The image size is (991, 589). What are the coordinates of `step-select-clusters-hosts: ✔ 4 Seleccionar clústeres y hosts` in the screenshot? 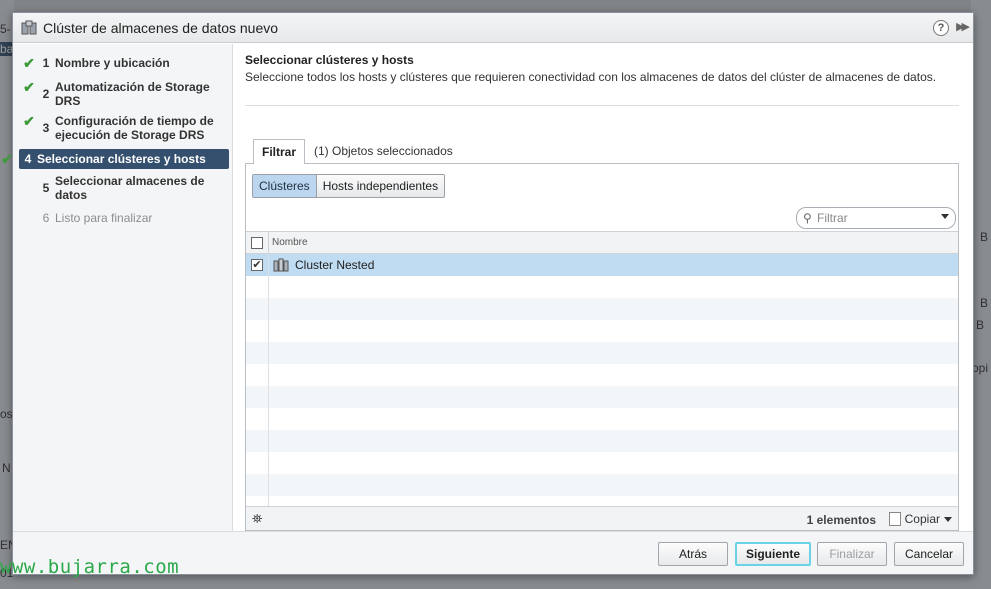 It's located at (115, 159).